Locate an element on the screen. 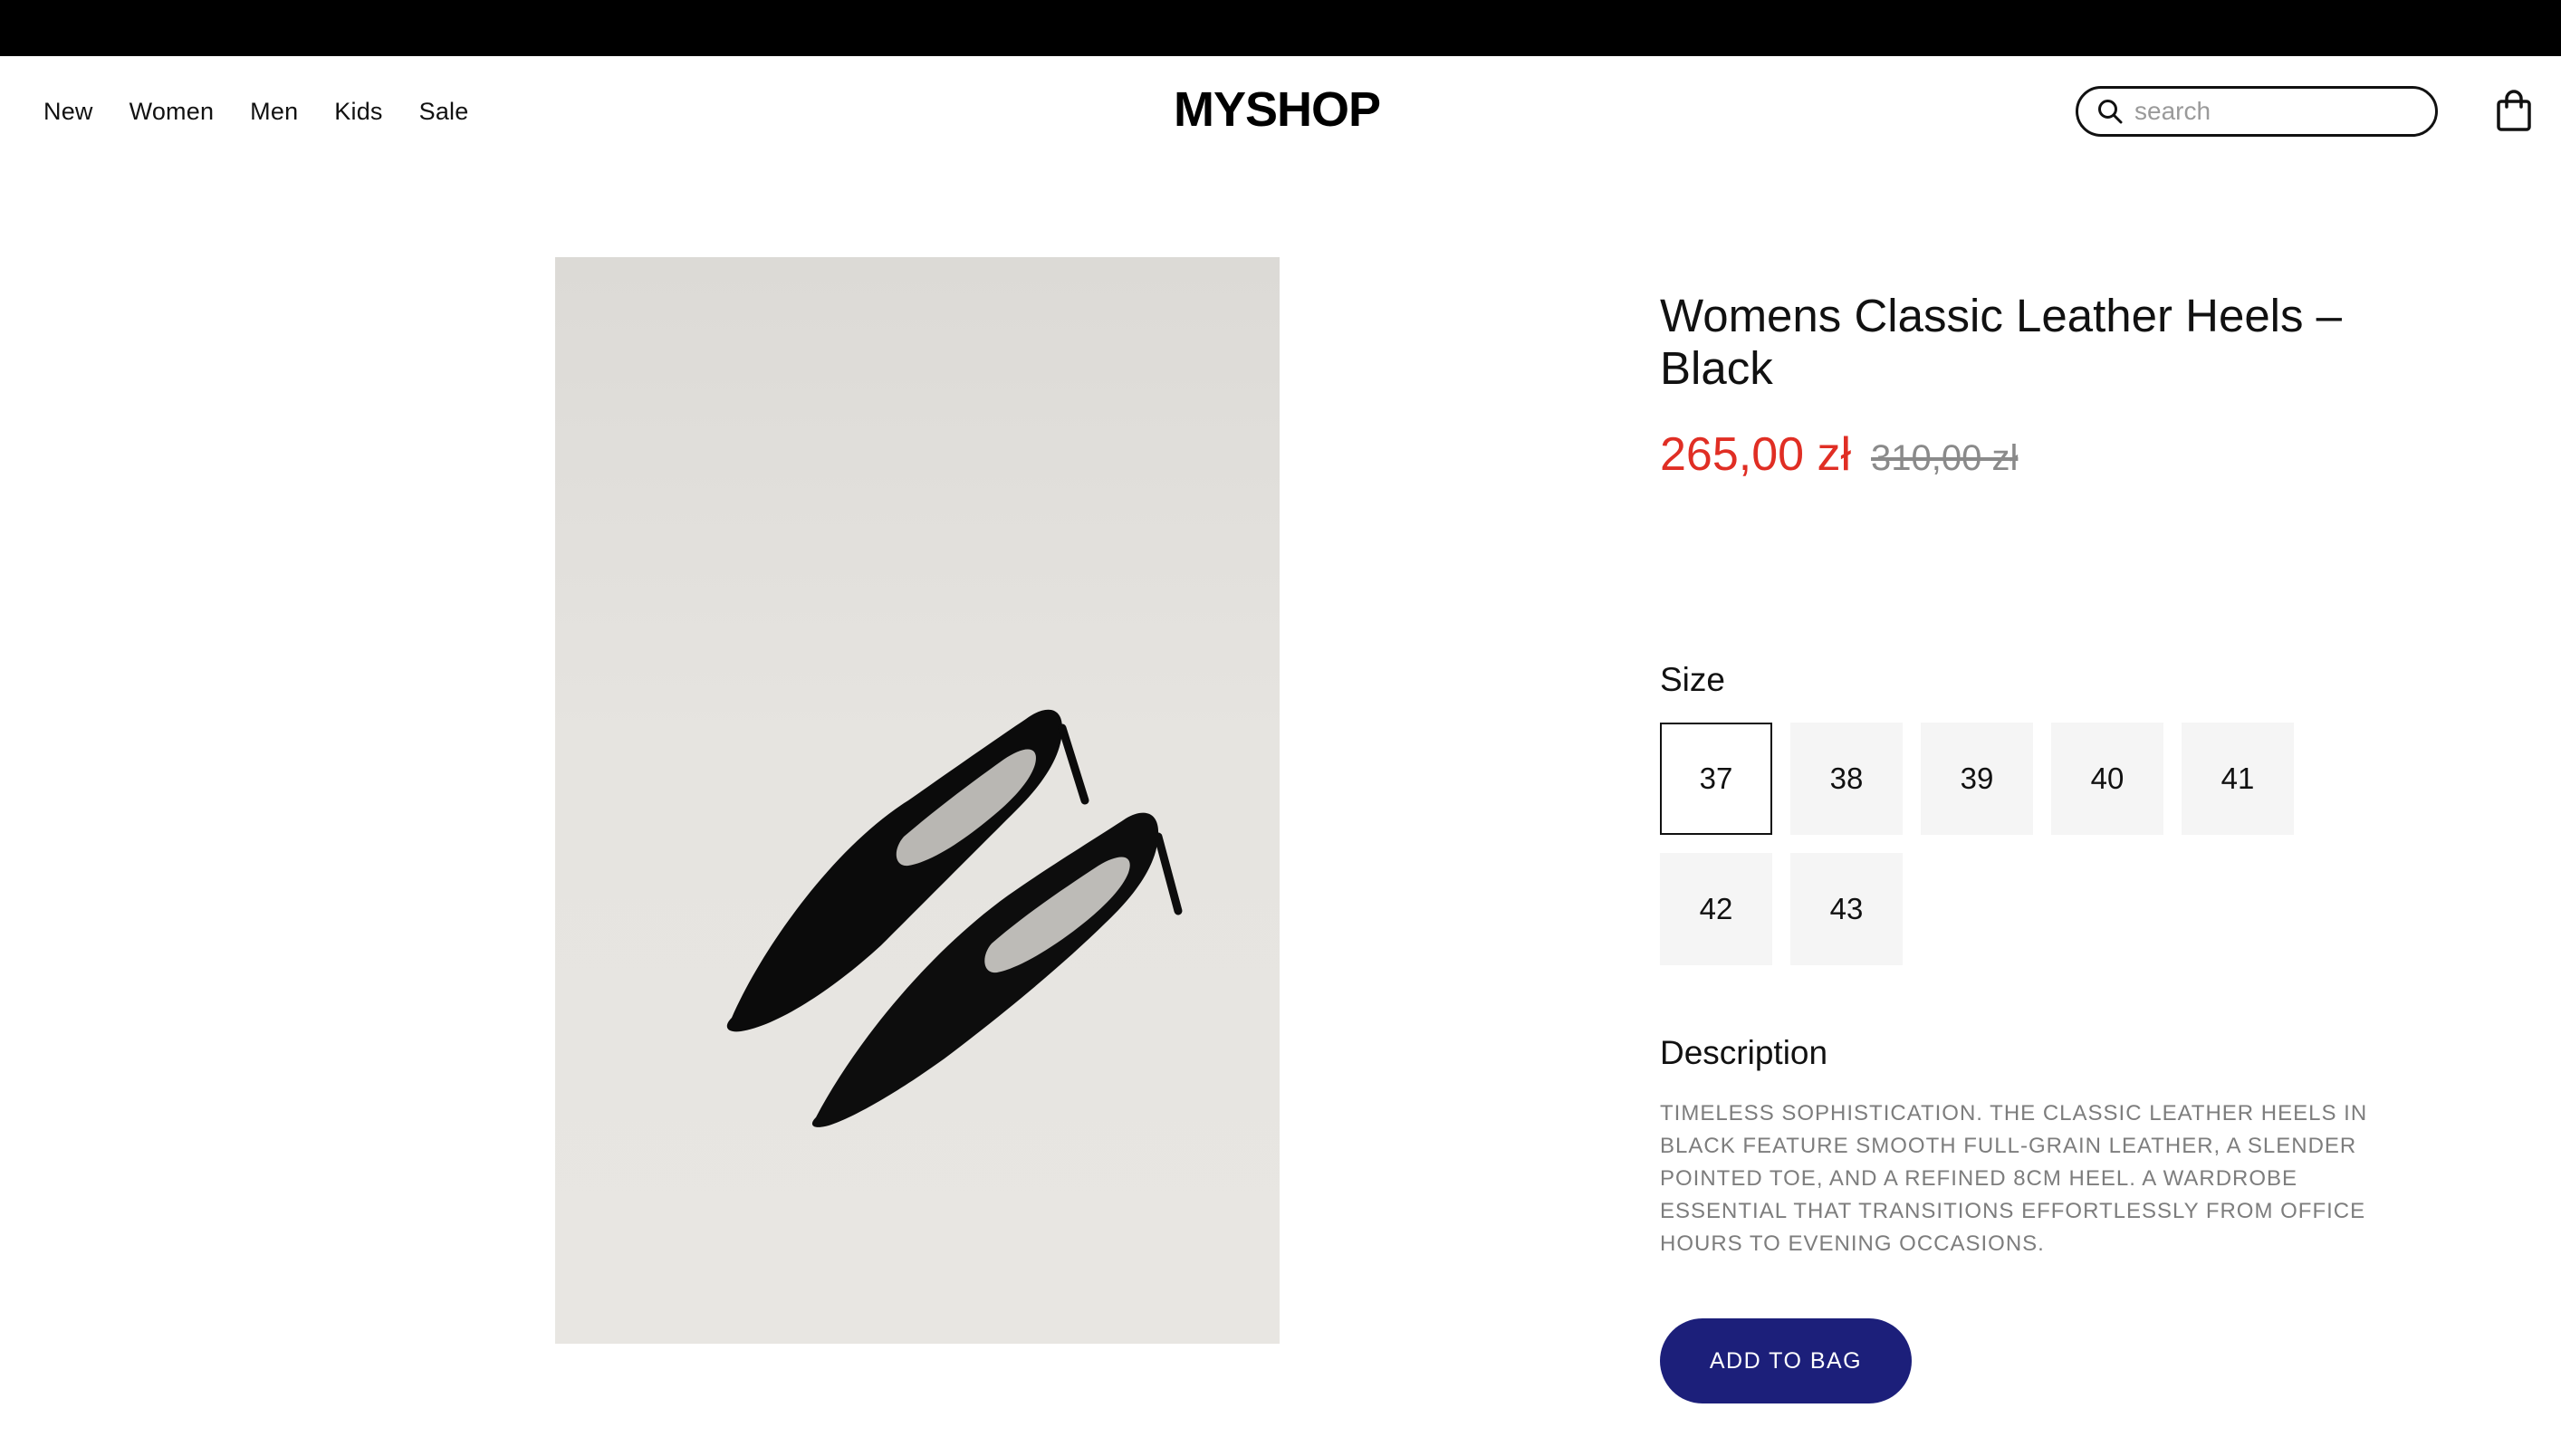 The image size is (2561, 1456). size-option-39: 39 is located at coordinates (1977, 779).